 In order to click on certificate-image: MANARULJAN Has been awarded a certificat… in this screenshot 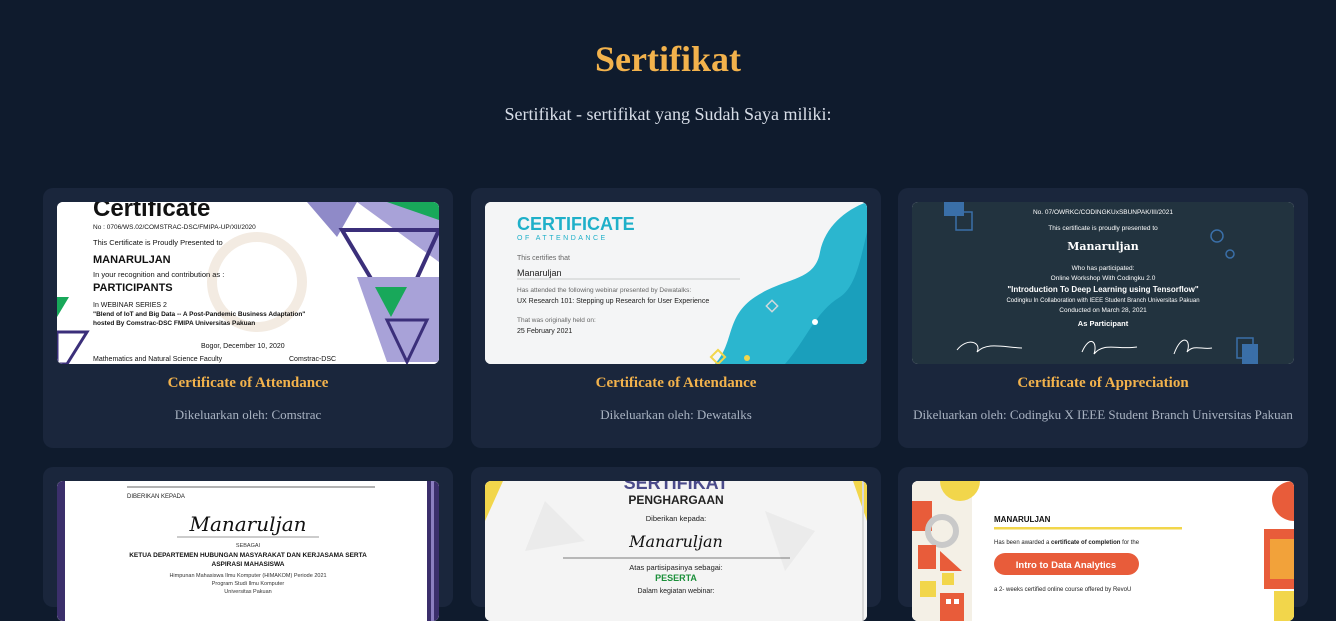, I will do `click(1103, 551)`.